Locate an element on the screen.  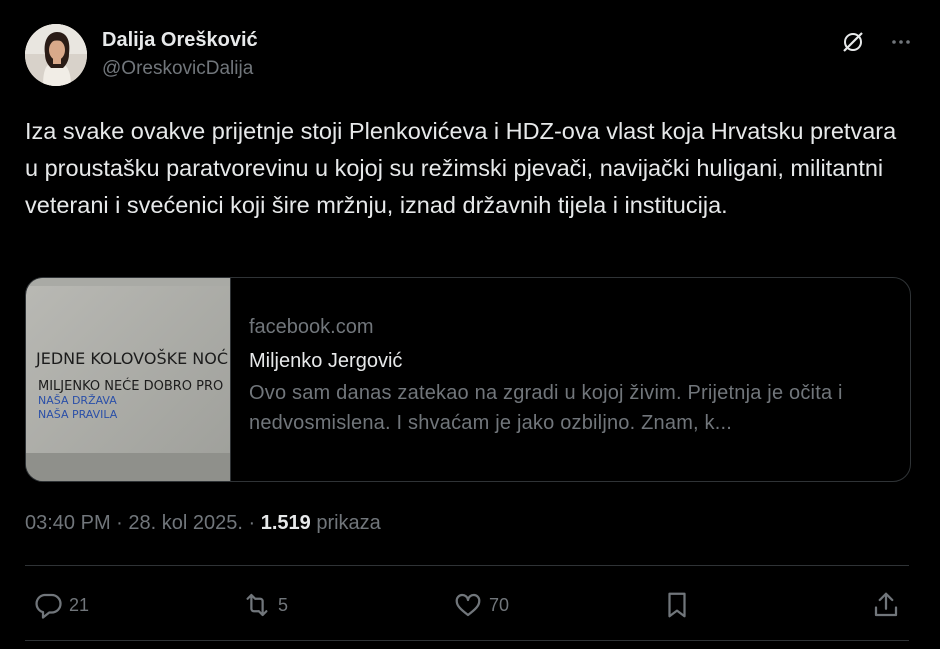
share-button is located at coordinates (886, 605).